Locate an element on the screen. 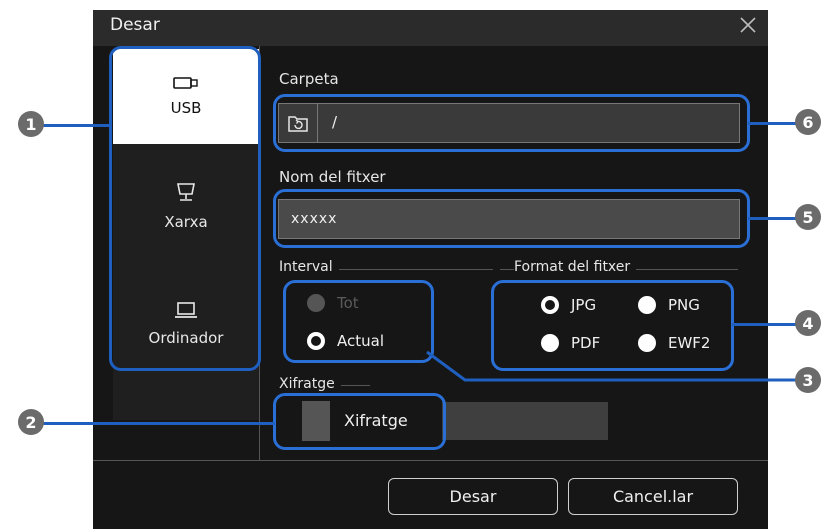 This screenshot has width=828, height=529. folder-label: Carpeta is located at coordinates (309, 79).